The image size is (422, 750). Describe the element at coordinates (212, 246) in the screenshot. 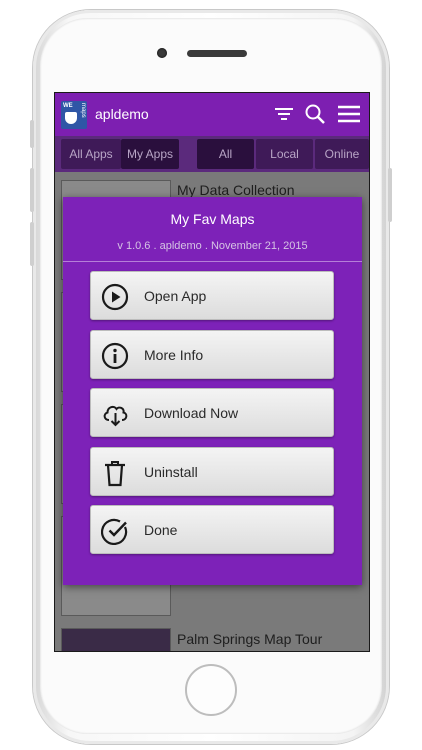

I see `dialog-subtitle: v 1.0.6 . apldemo . November 21, 2015` at that location.